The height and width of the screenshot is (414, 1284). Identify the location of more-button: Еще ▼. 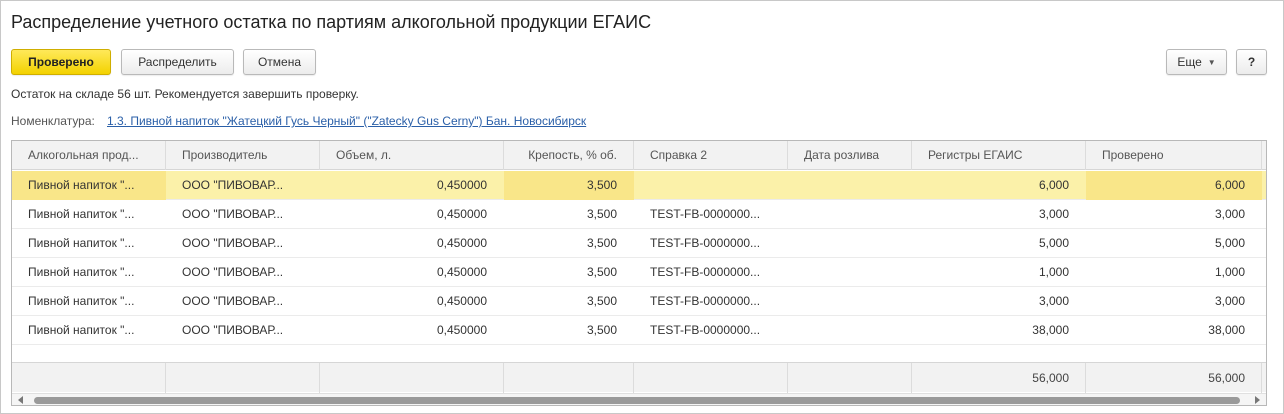
(1196, 62).